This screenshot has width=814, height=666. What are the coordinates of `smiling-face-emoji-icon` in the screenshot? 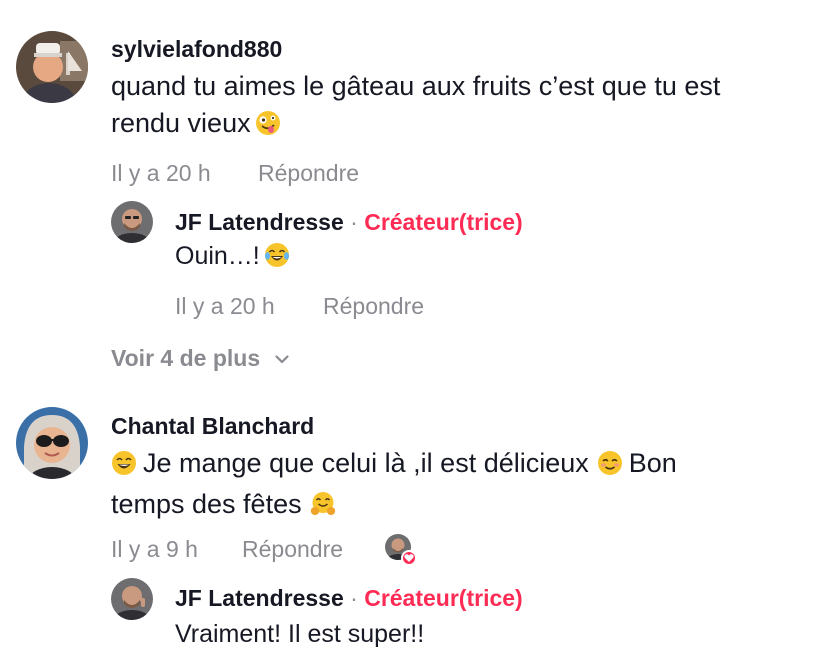 It's located at (610, 467).